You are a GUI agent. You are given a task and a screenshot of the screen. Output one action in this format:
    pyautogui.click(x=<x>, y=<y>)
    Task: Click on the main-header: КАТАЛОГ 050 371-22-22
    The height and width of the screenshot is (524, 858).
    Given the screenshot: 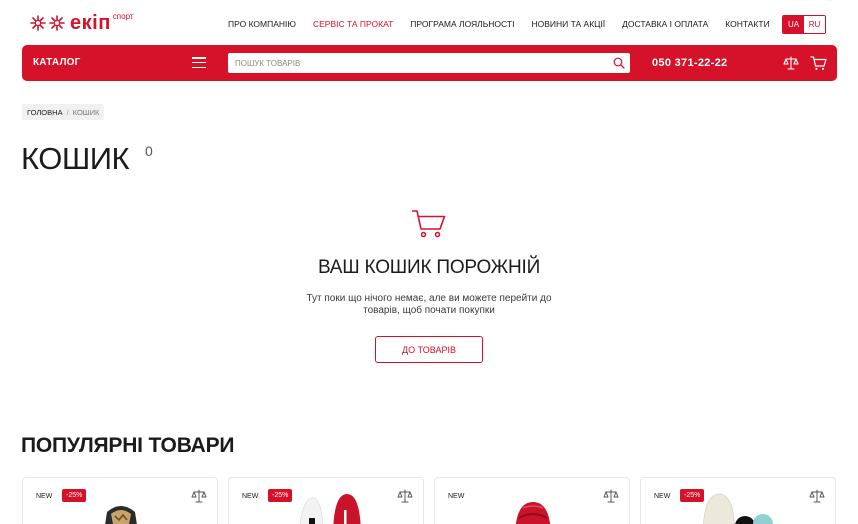 What is the action you would take?
    pyautogui.click(x=429, y=63)
    